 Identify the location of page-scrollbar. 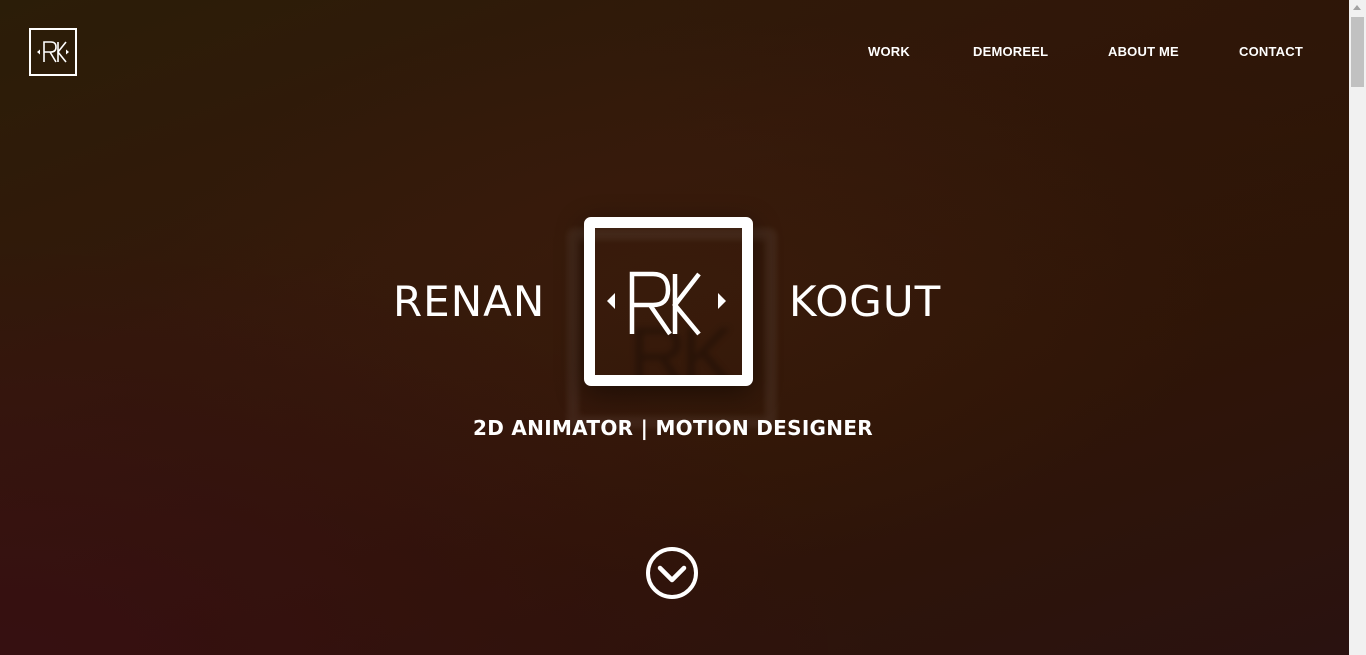
(1357, 327).